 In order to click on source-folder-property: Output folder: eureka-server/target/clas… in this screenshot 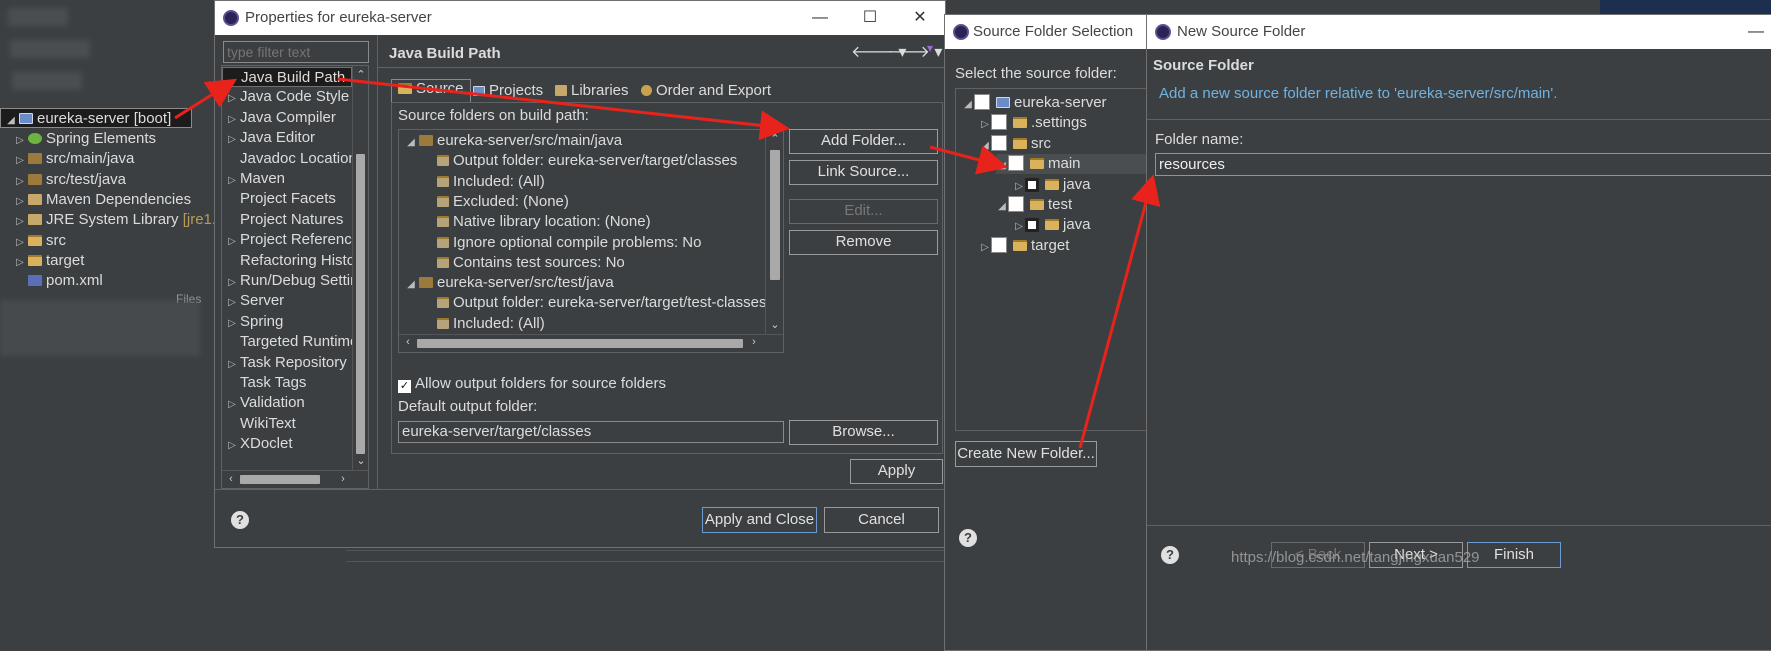, I will do `click(586, 161)`.